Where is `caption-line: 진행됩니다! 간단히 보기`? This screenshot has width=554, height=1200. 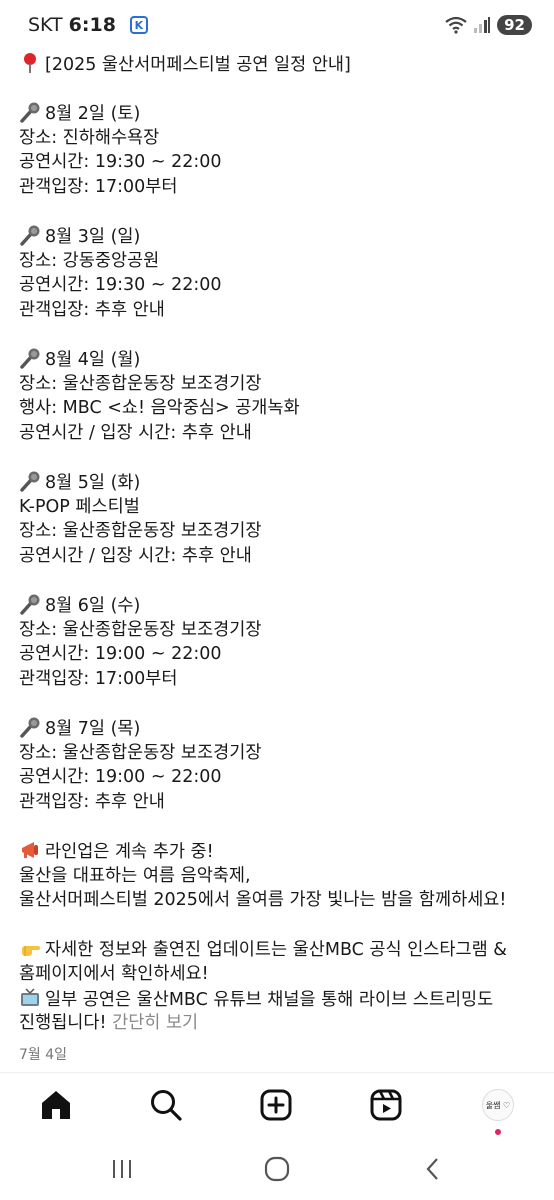 caption-line: 진행됩니다! 간단히 보기 is located at coordinates (279, 1023).